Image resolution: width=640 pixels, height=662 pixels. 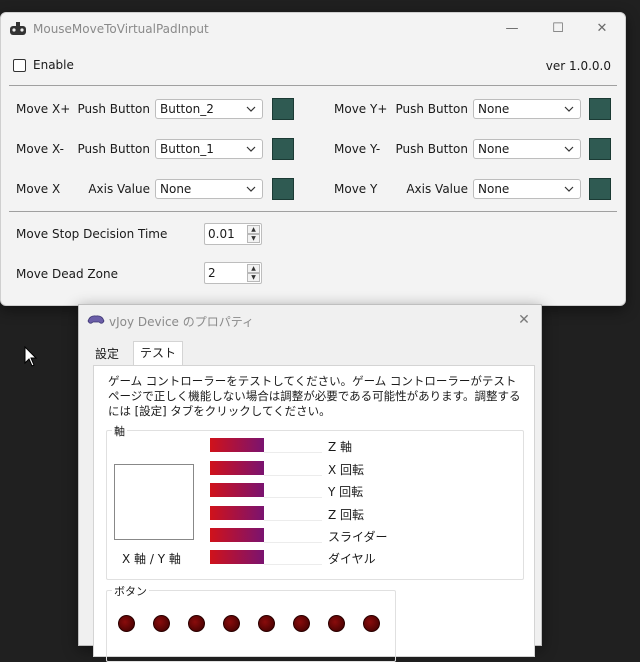 What do you see at coordinates (18, 28) in the screenshot?
I see `app-icon` at bounding box center [18, 28].